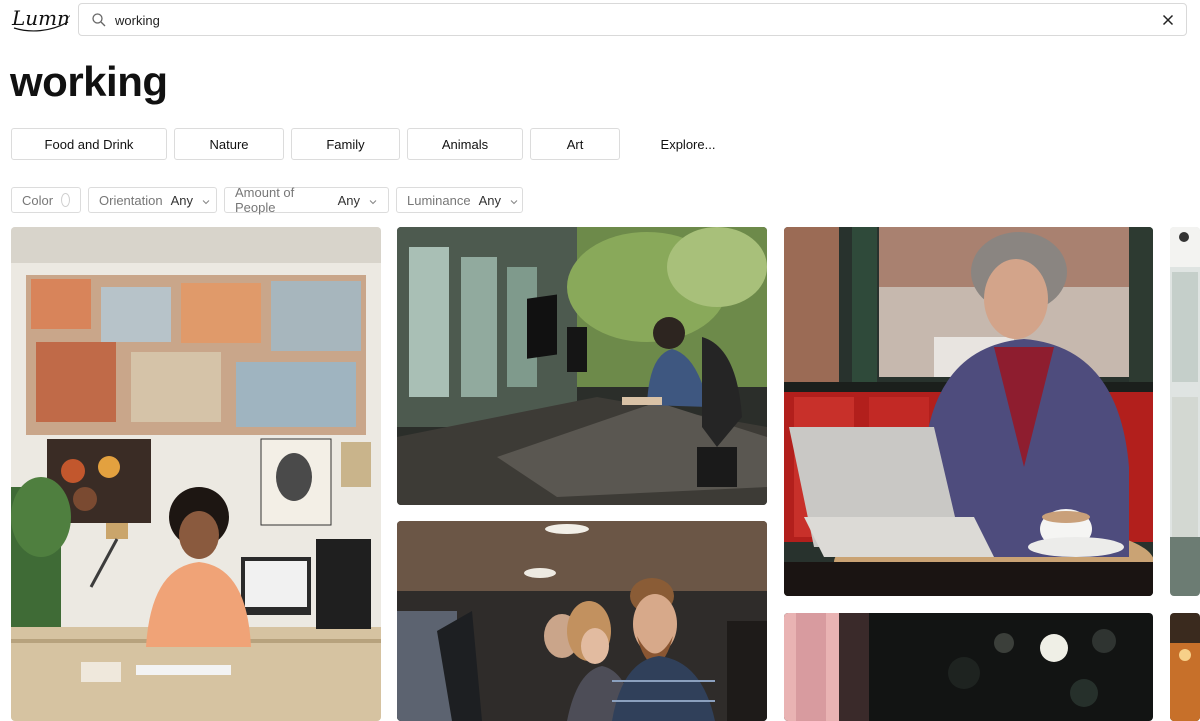 This screenshot has width=1200, height=721. I want to click on photo-card-dark-bokeh, so click(968, 667).